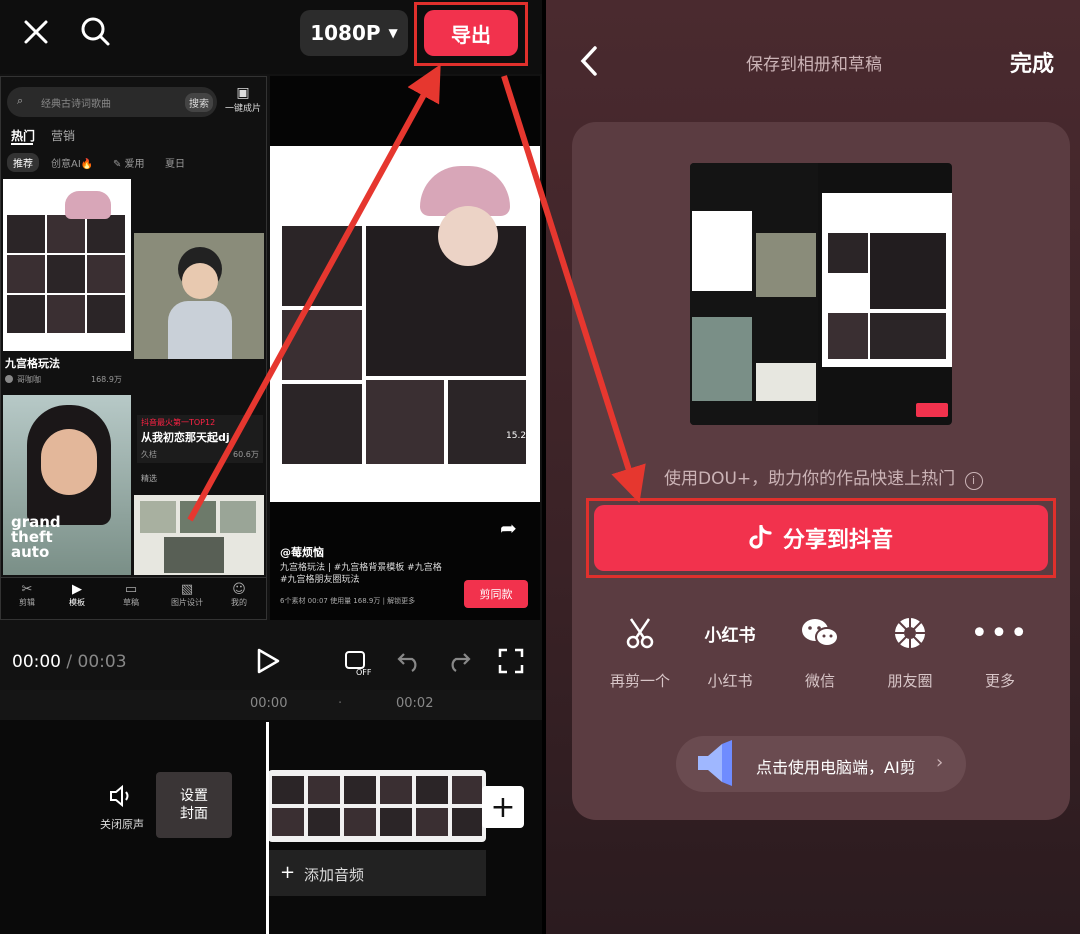 The width and height of the screenshot is (1080, 934). I want to click on dou-plus-text: 使用DOU+，助力你的作品快速上热门 i, so click(823, 477).